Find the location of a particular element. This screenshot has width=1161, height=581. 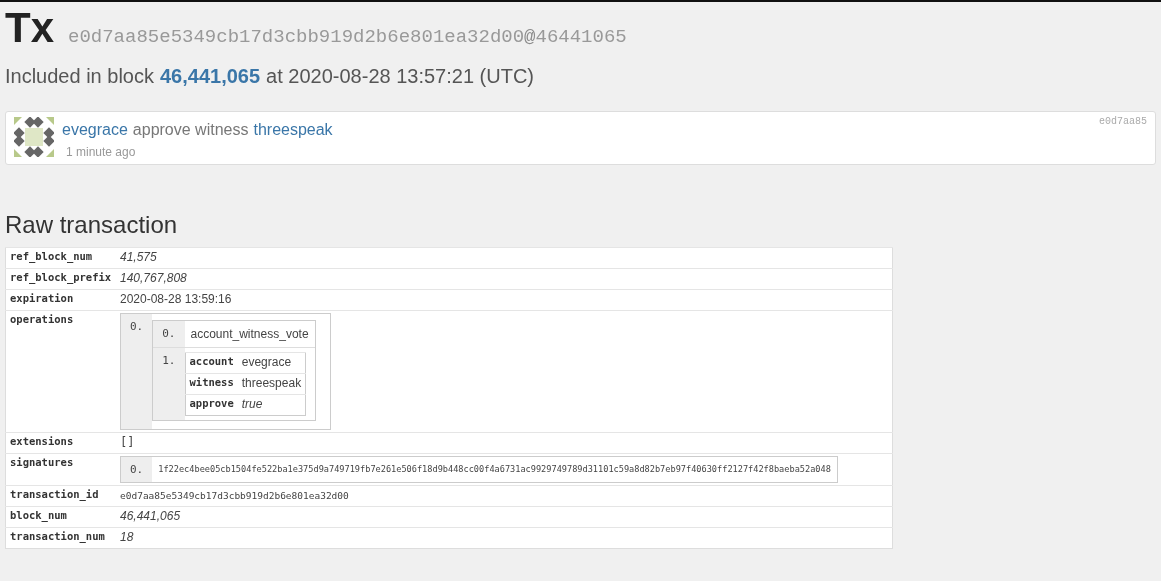

included-label: Included in block is located at coordinates (79, 76).